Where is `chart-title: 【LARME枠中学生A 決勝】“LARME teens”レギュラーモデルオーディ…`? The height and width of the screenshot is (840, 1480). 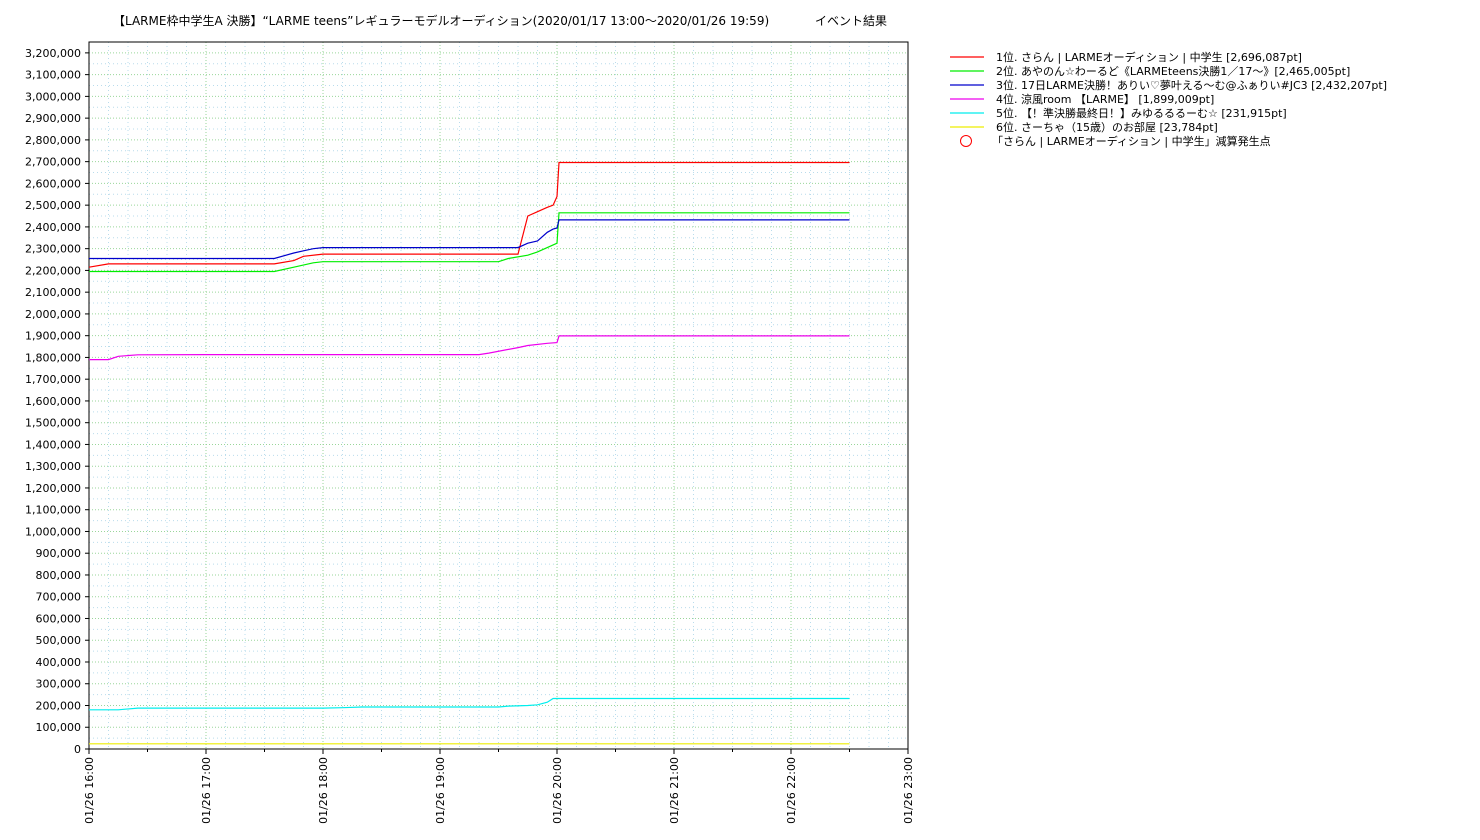 chart-title: 【LARME枠中学生A 決勝】“LARME teens”レギュラーモデルオーディ… is located at coordinates (441, 20).